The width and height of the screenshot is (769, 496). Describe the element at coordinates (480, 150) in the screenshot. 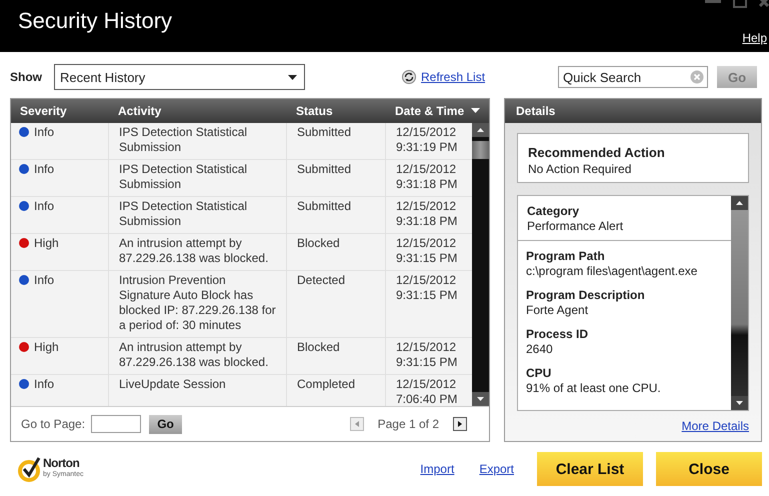

I see `scroll-thumb` at that location.